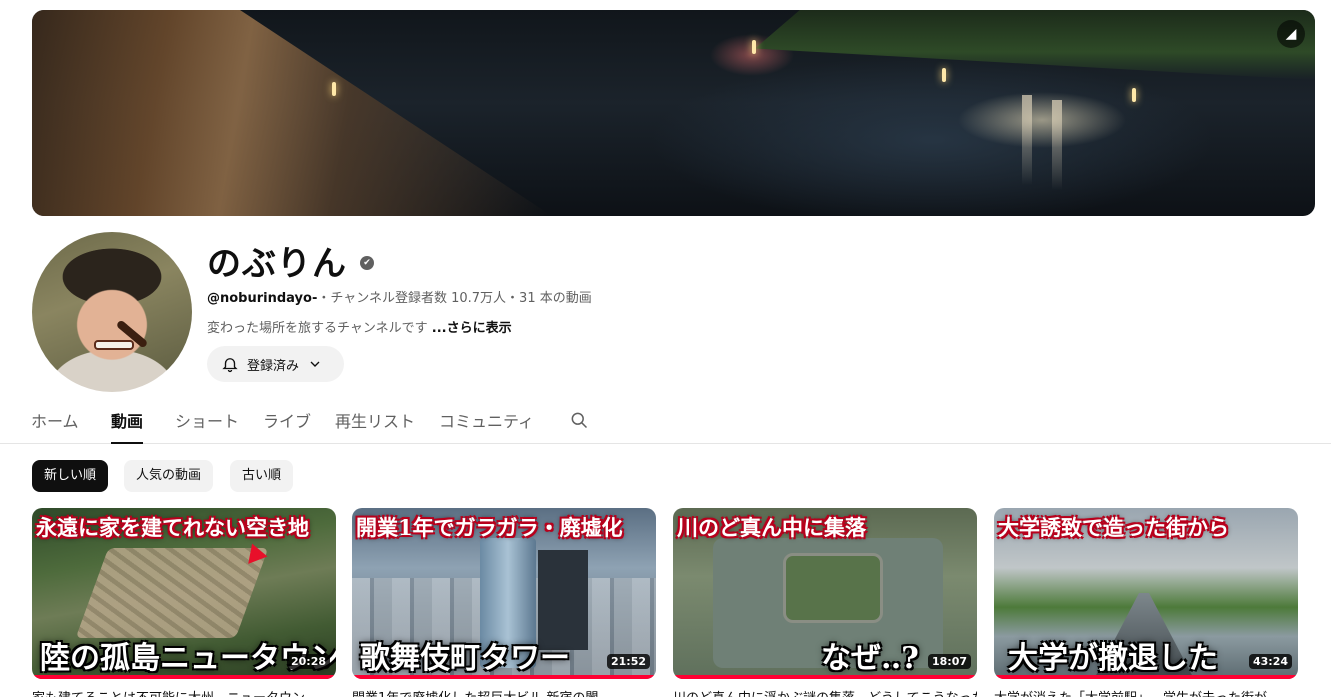 The height and width of the screenshot is (697, 1331). I want to click on video-thumbnail: 開業1年でガラガラ・廃墟化 歌舞伎町タワー 21:52, so click(504, 593).